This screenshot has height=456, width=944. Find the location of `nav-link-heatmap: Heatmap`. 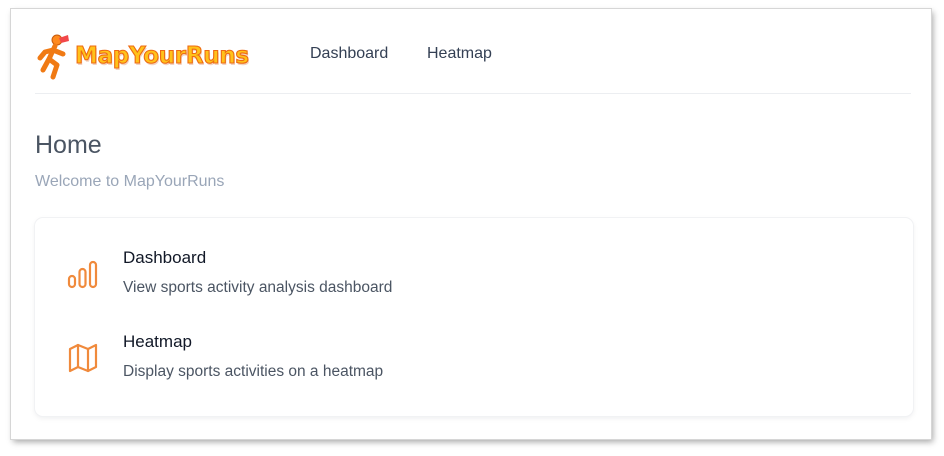

nav-link-heatmap: Heatmap is located at coordinates (459, 54).